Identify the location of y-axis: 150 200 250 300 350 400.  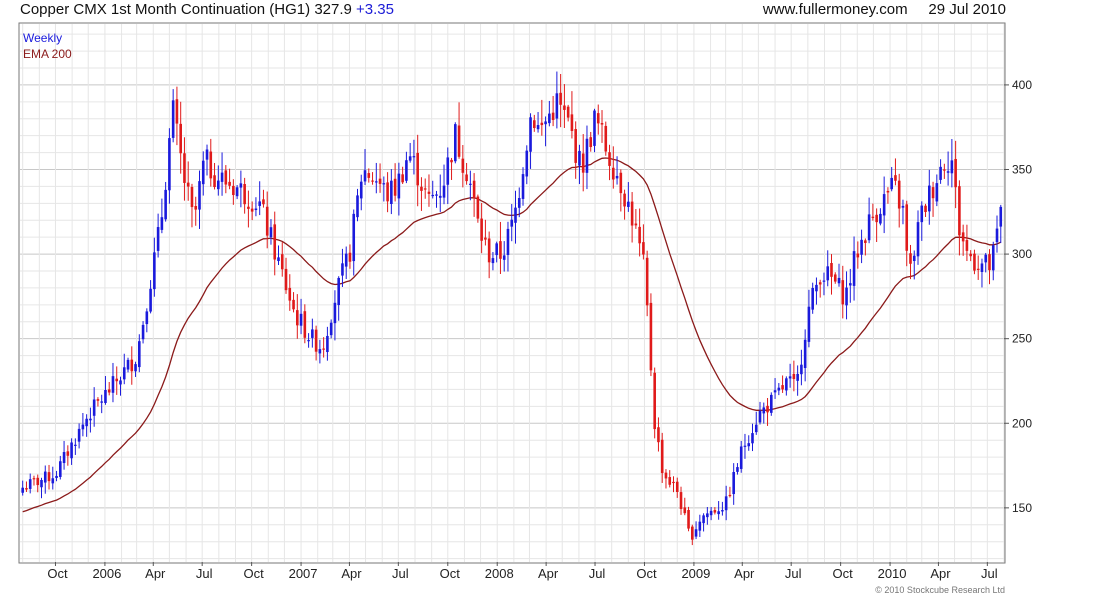
(1018, 296).